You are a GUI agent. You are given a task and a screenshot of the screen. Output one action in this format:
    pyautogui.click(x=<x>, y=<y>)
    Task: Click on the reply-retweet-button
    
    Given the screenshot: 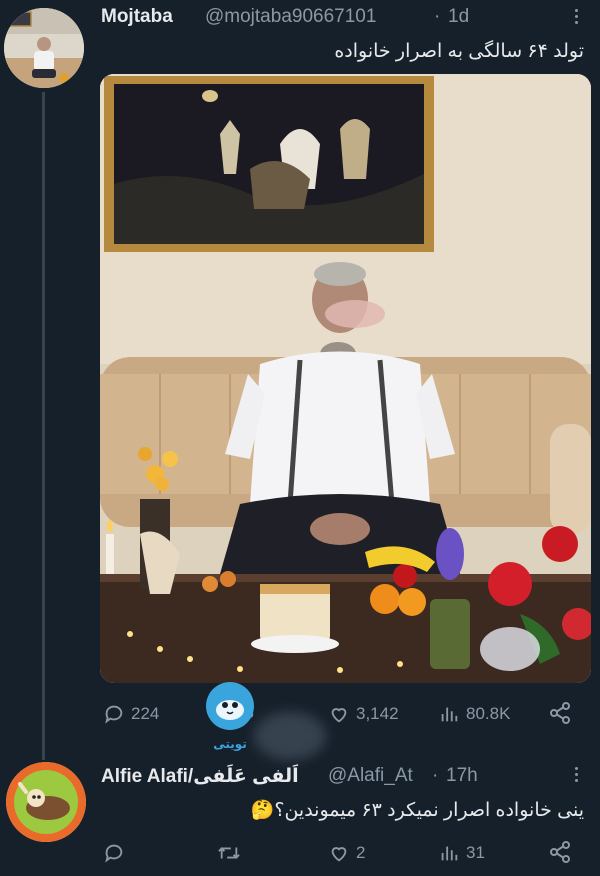 What is the action you would take?
    pyautogui.click(x=232, y=853)
    